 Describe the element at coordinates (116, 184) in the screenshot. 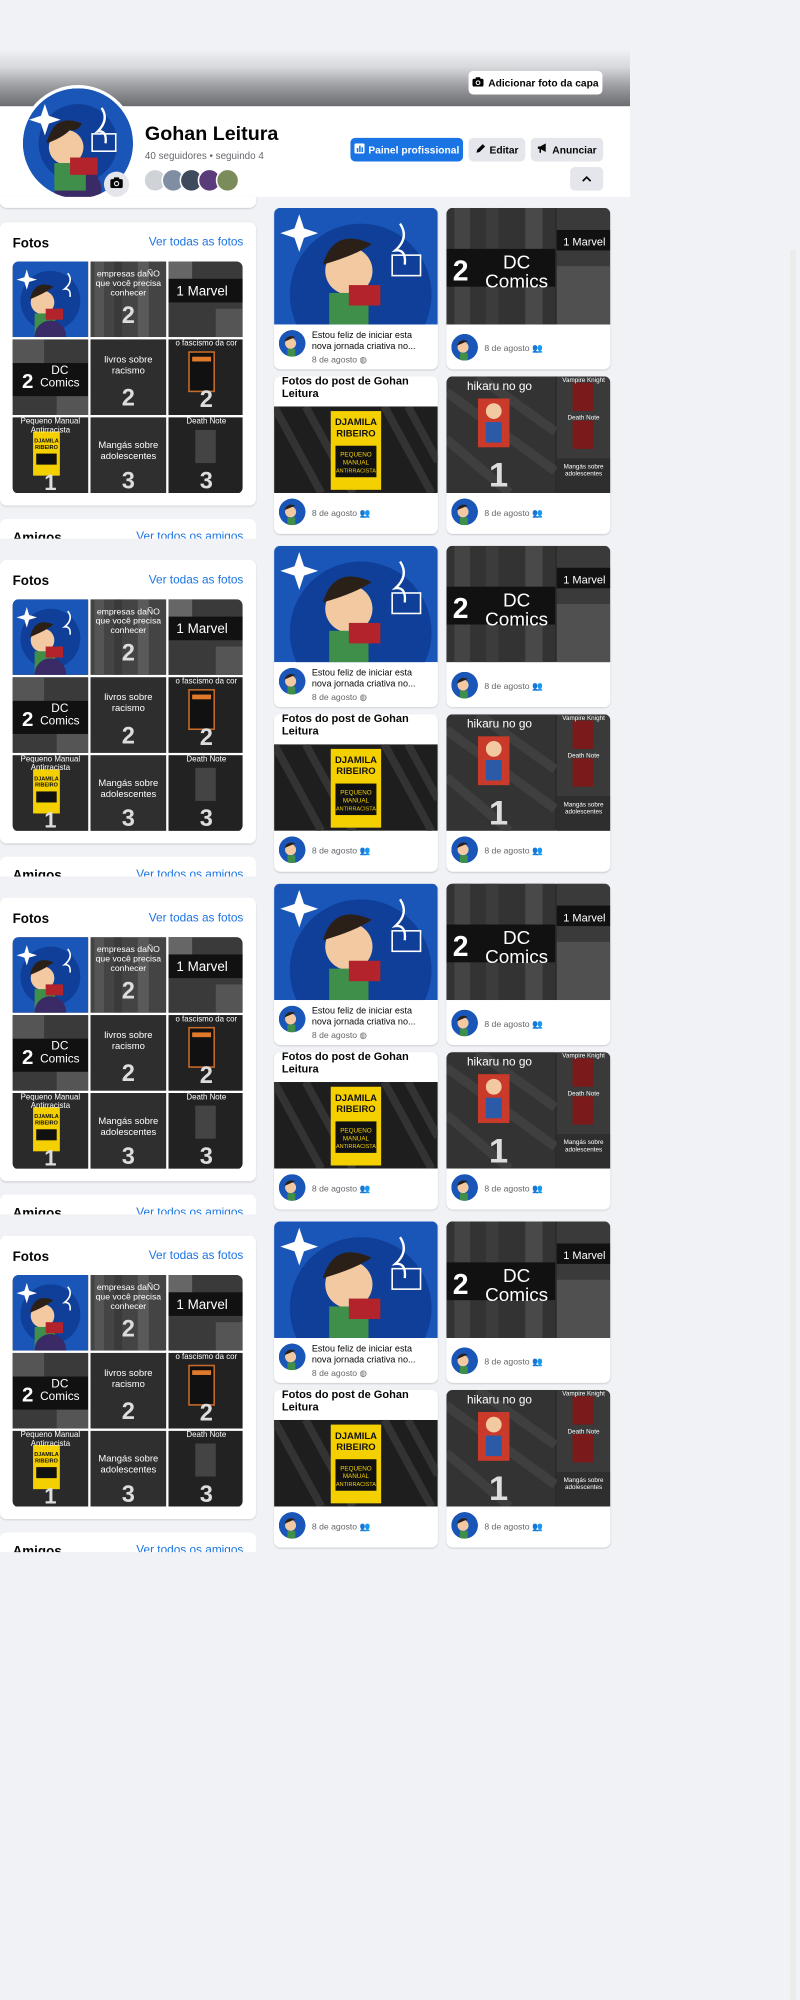

I see `avatar-camera-button` at that location.